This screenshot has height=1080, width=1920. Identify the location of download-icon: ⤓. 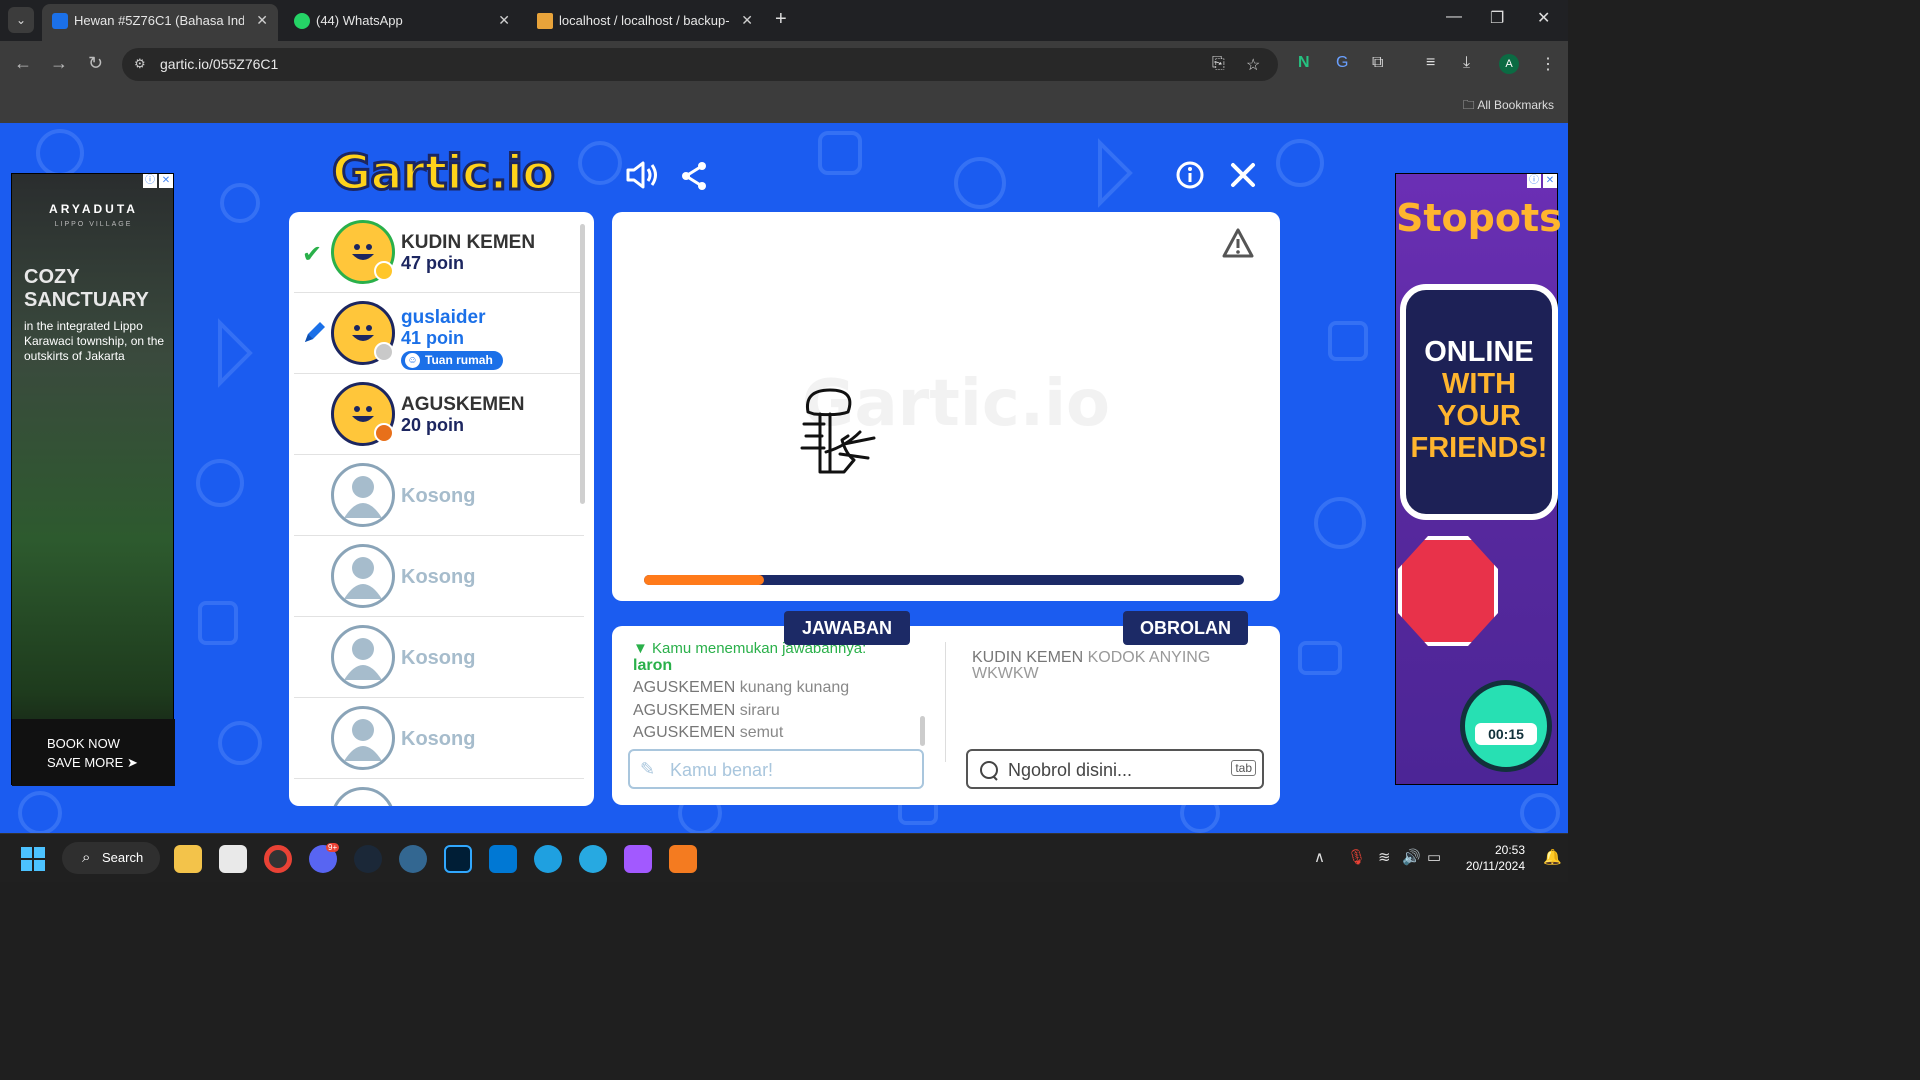
(1466, 63).